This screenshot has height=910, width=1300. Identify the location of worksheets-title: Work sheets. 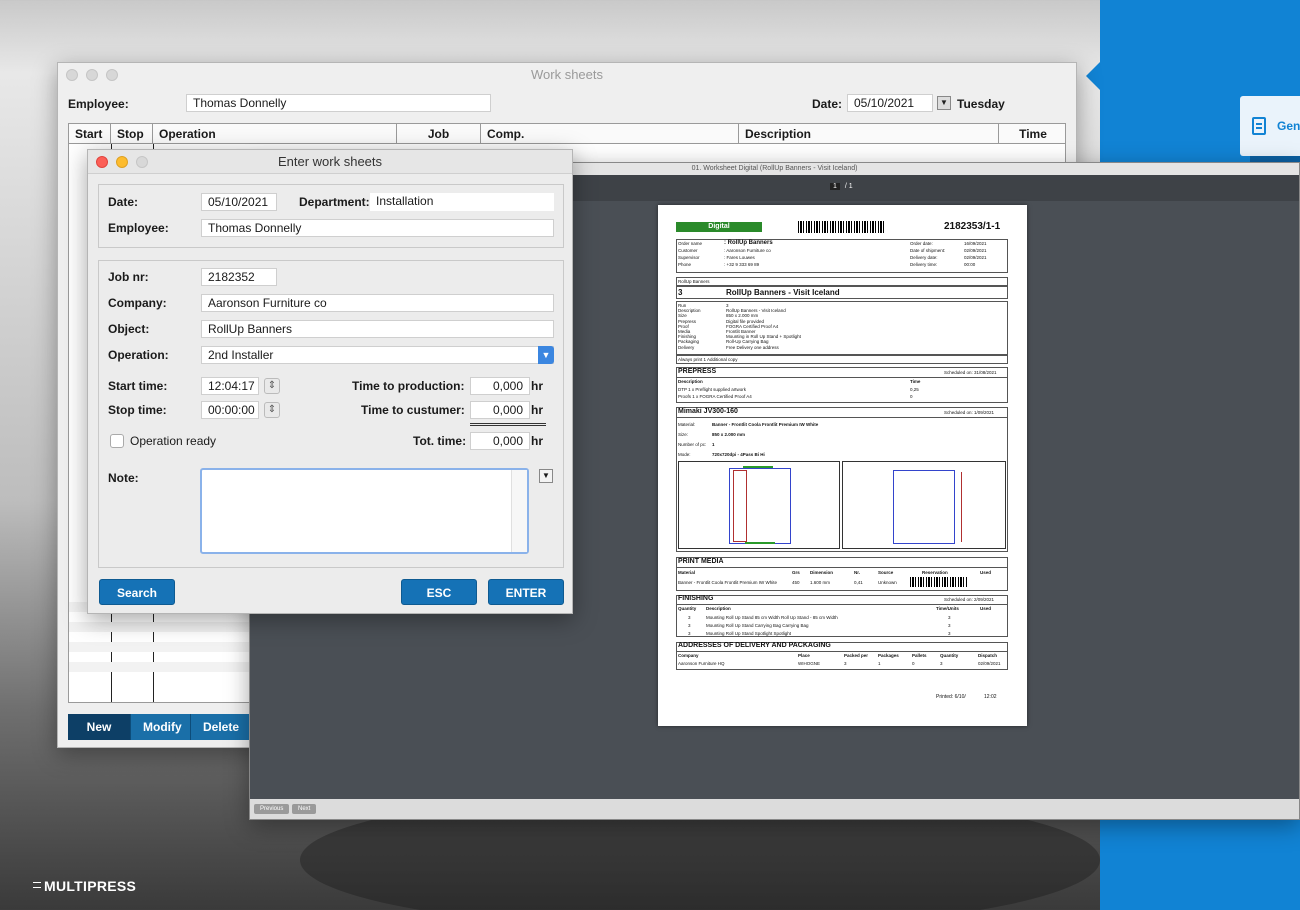
(566, 74).